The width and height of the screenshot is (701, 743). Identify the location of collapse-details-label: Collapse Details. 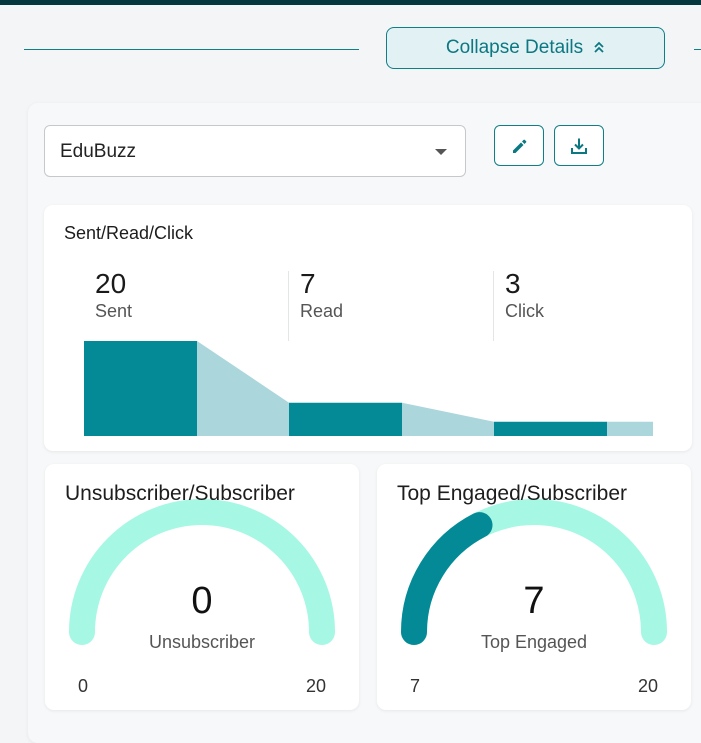
(514, 47).